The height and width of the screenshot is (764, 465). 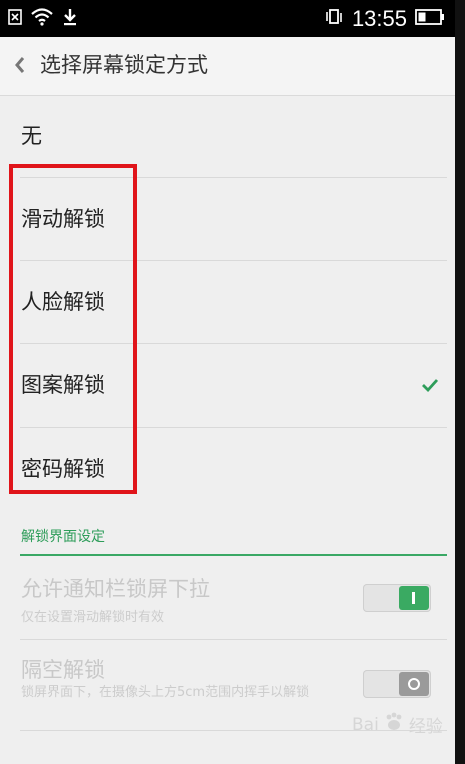 What do you see at coordinates (165, 692) in the screenshot?
I see `setting-desc: 锁屏界面下，在摄像头上方5cm范围内挥手以解锁` at bounding box center [165, 692].